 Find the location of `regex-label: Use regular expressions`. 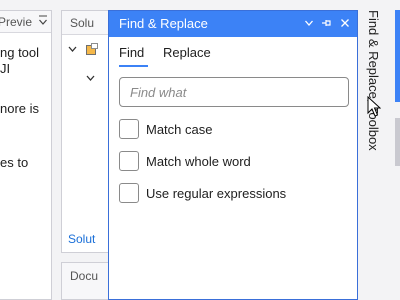

regex-label: Use regular expressions is located at coordinates (216, 193).